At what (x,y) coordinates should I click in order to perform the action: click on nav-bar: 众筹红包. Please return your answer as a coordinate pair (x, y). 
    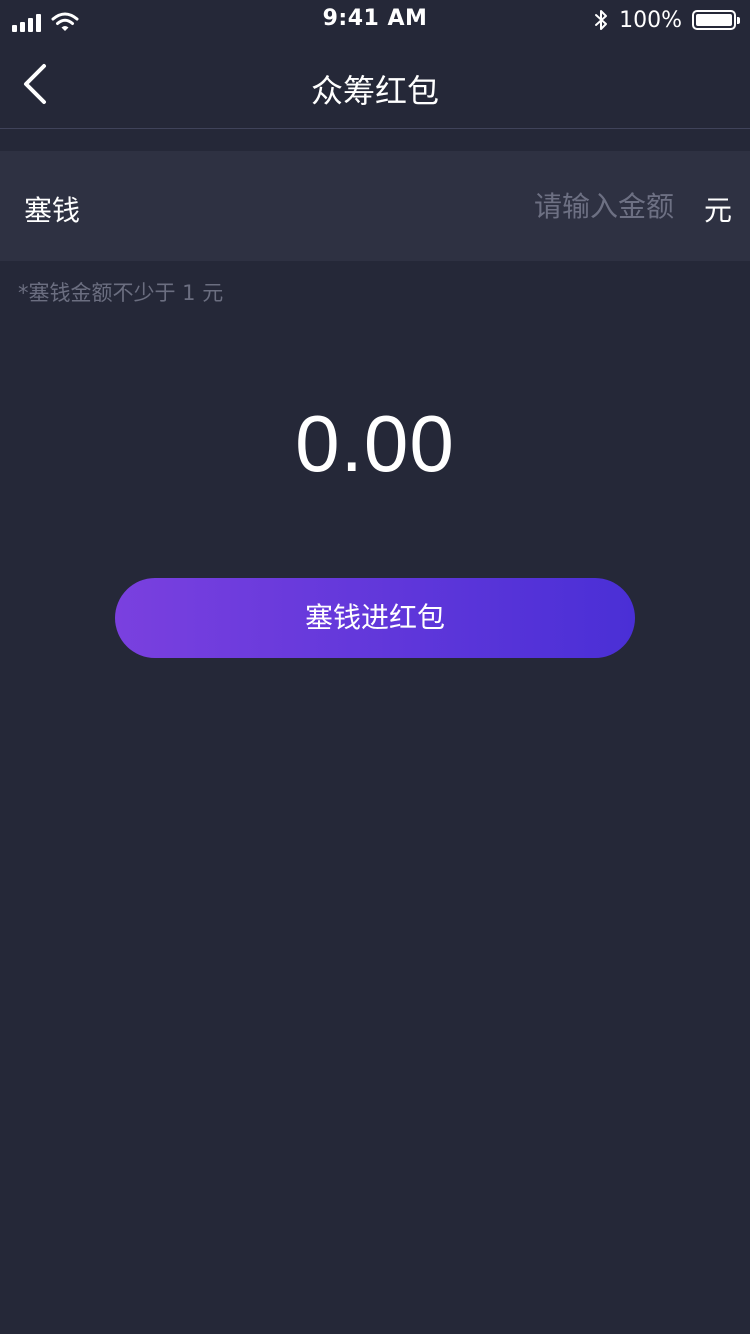
    Looking at the image, I should click on (375, 84).